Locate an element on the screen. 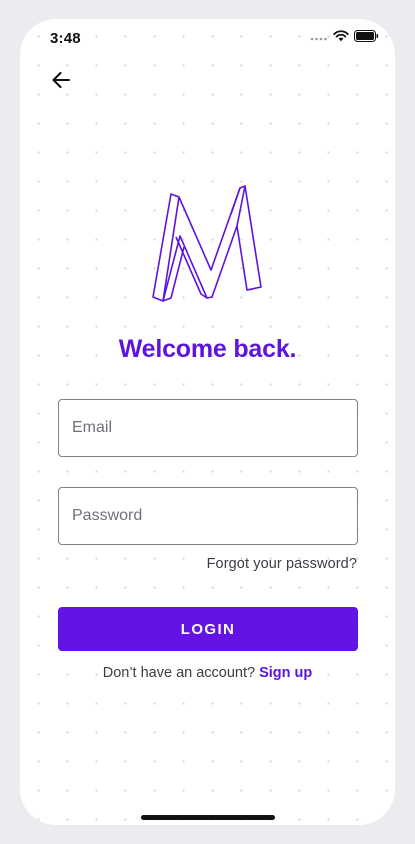  signal-dots-icon is located at coordinates (319, 38).